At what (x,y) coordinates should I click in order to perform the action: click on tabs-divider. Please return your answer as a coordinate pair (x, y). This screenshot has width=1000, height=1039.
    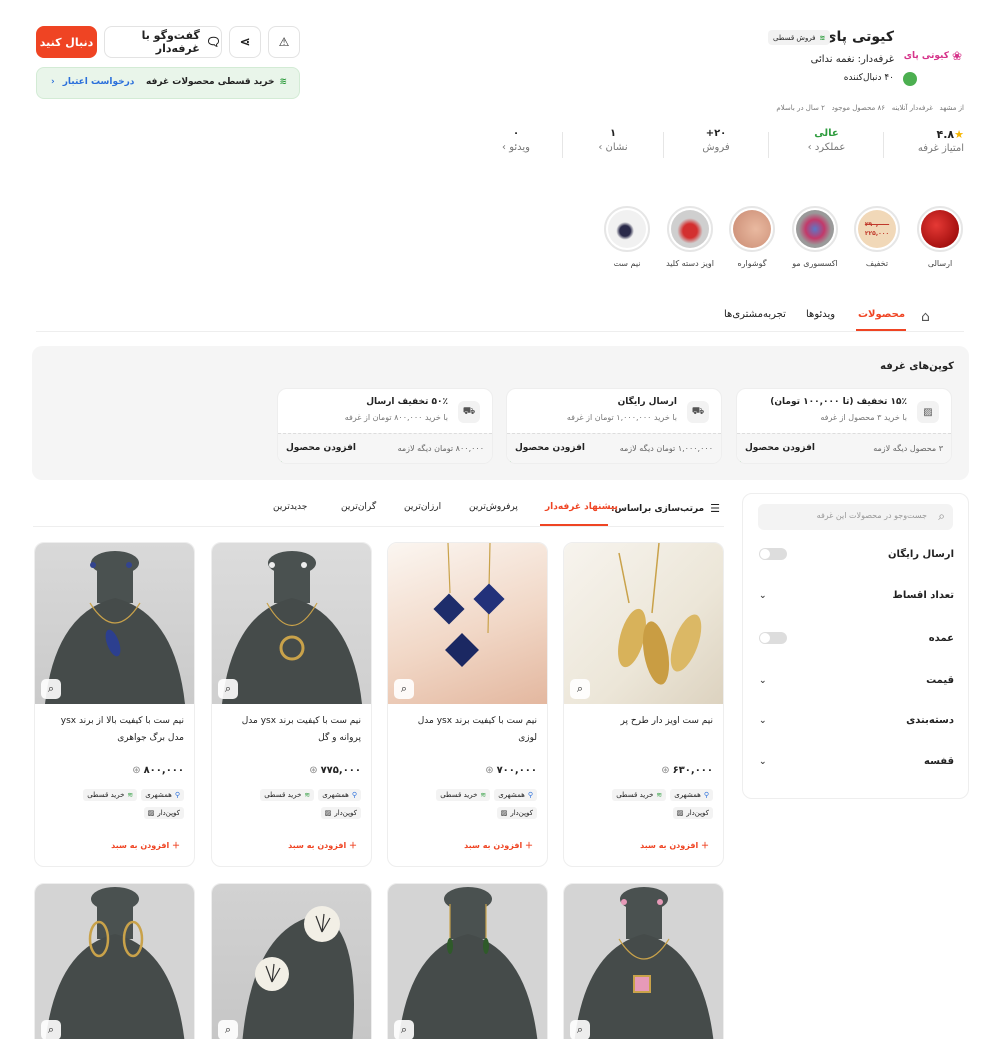
    Looking at the image, I should click on (500, 331).